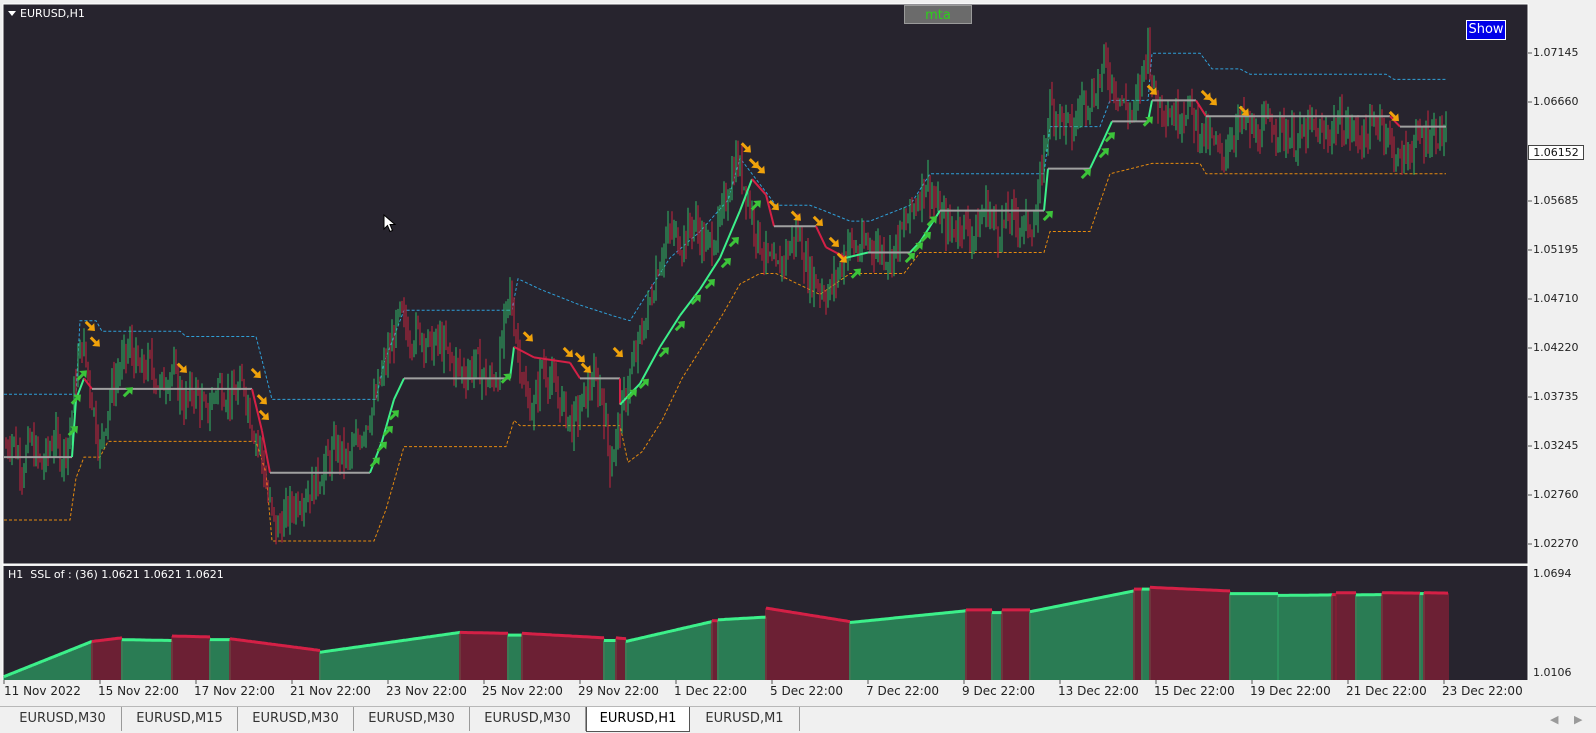 This screenshot has height=733, width=1596. What do you see at coordinates (1194, 691) in the screenshot?
I see `time-axis-label: 15 Dec 22:00` at bounding box center [1194, 691].